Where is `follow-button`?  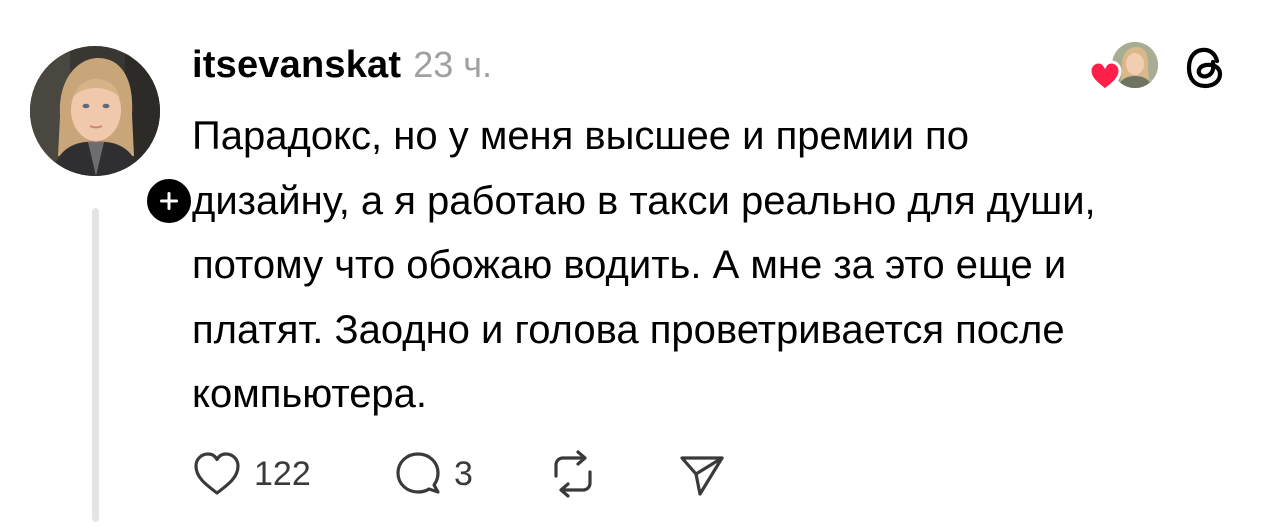 follow-button is located at coordinates (169, 201).